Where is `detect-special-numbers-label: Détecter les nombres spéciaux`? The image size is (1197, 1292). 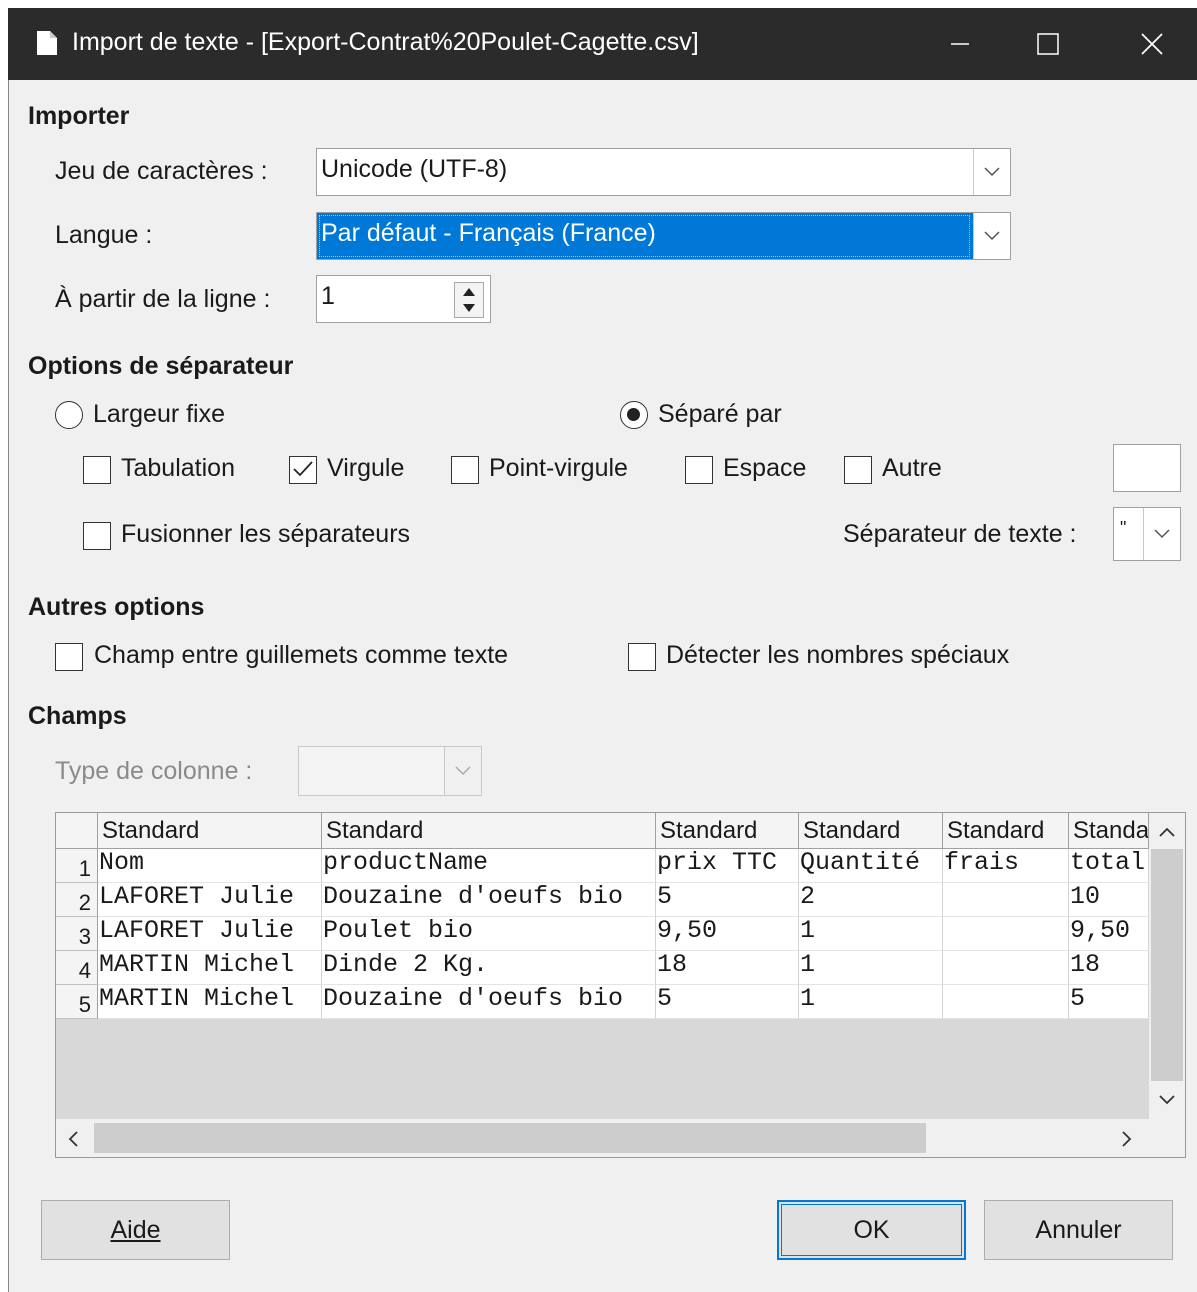 detect-special-numbers-label: Détecter les nombres spéciaux is located at coordinates (838, 655).